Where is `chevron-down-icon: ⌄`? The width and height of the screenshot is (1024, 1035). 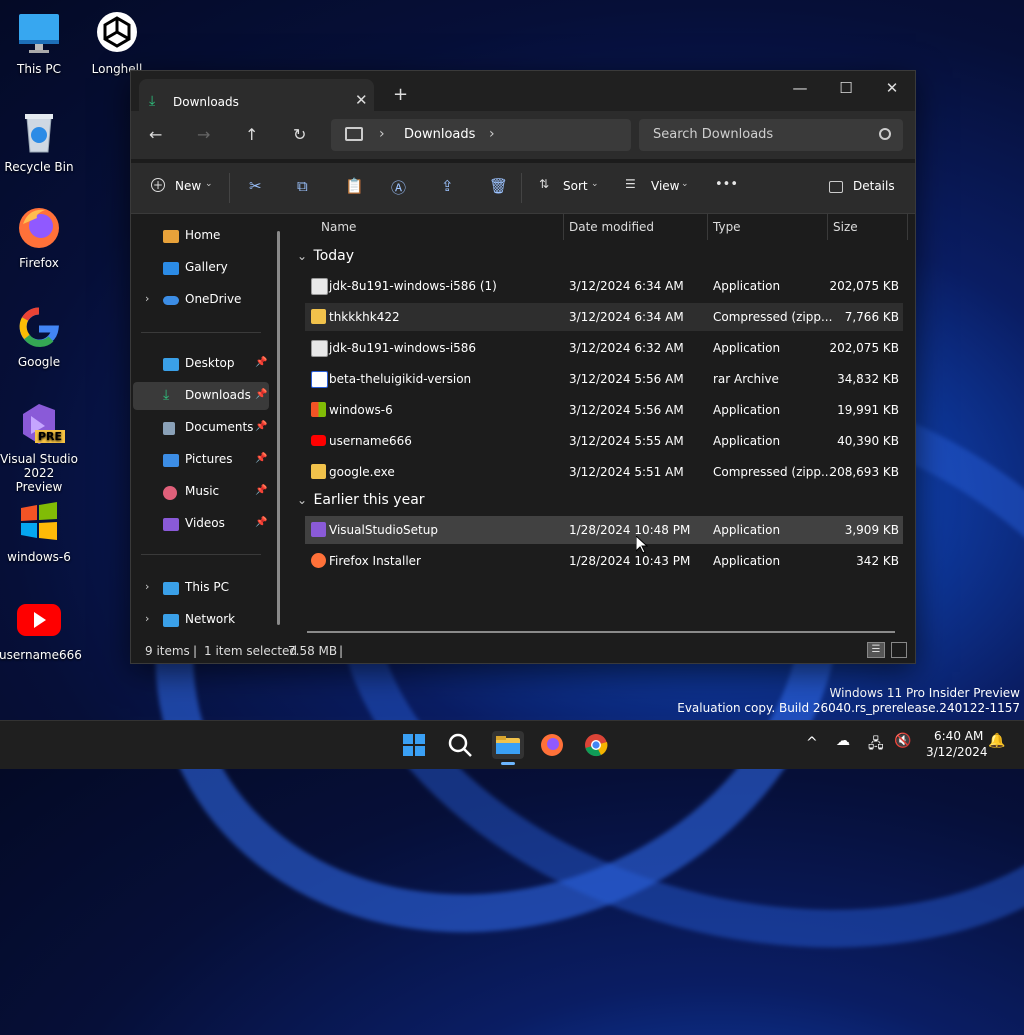
chevron-down-icon: ⌄ is located at coordinates (209, 184).